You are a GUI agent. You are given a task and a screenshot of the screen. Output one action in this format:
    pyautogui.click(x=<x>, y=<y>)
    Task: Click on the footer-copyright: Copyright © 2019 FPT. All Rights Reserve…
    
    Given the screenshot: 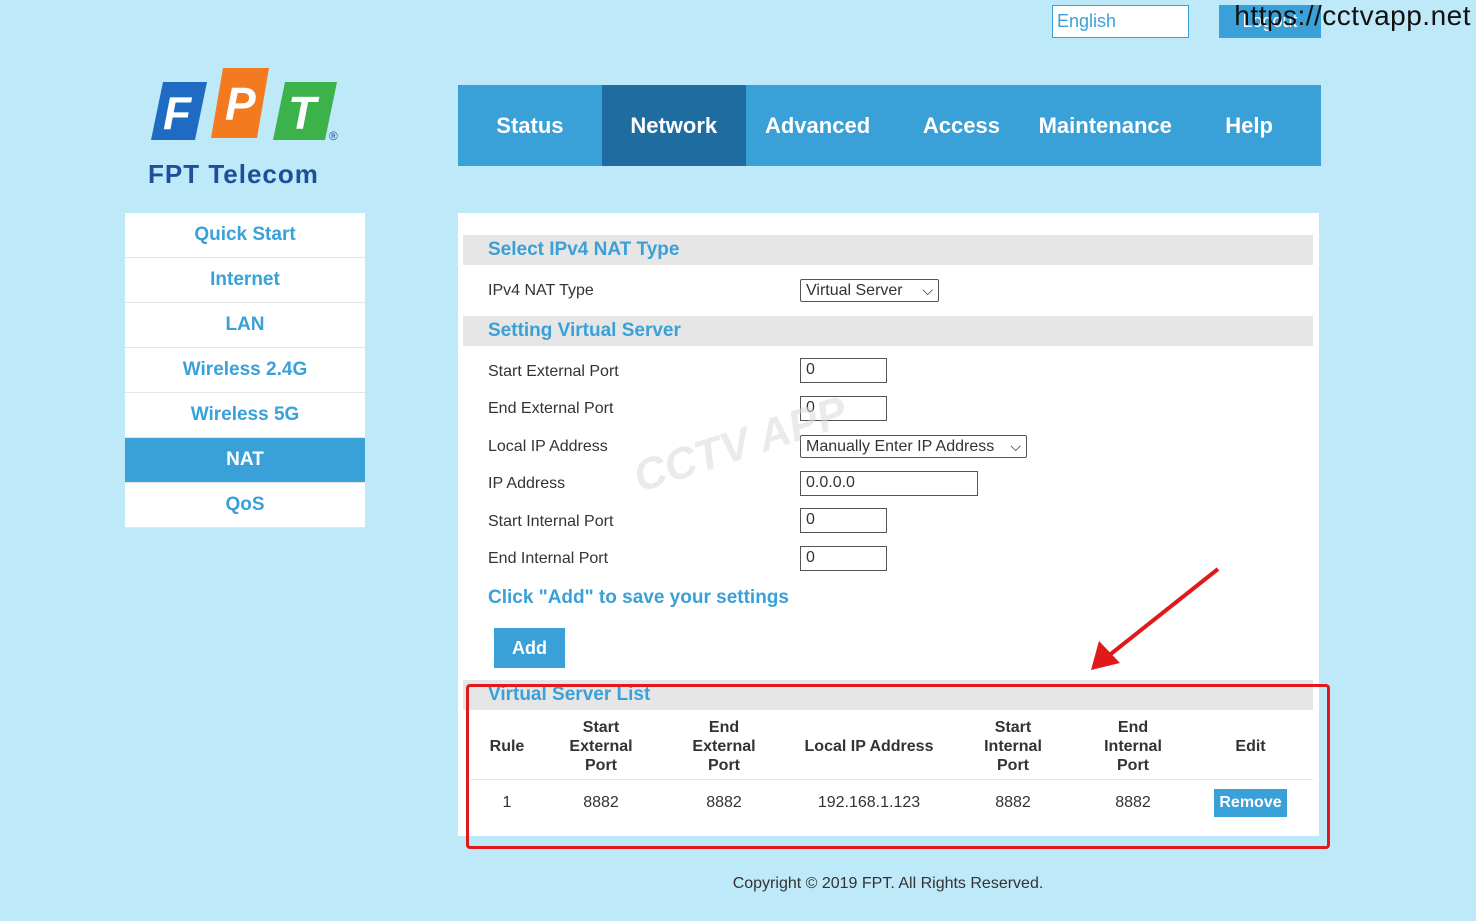 What is the action you would take?
    pyautogui.click(x=888, y=883)
    